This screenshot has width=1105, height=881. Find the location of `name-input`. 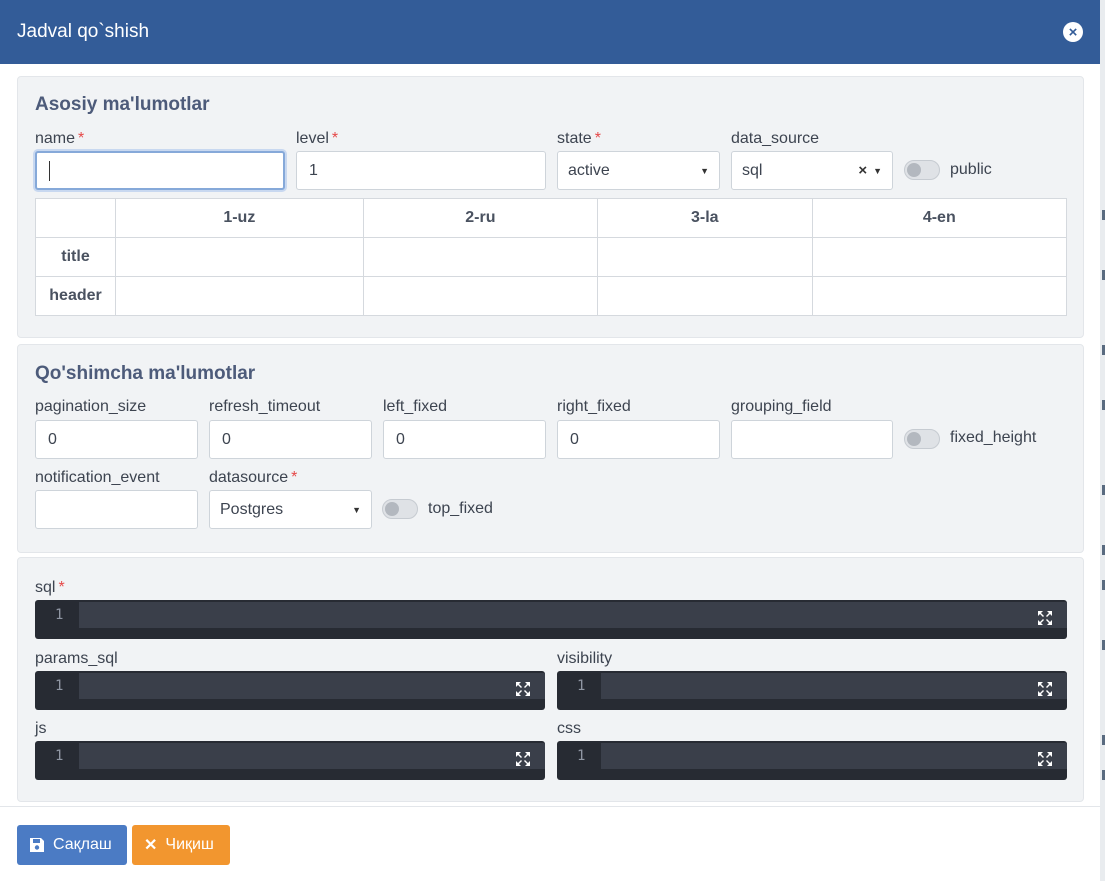

name-input is located at coordinates (160, 170).